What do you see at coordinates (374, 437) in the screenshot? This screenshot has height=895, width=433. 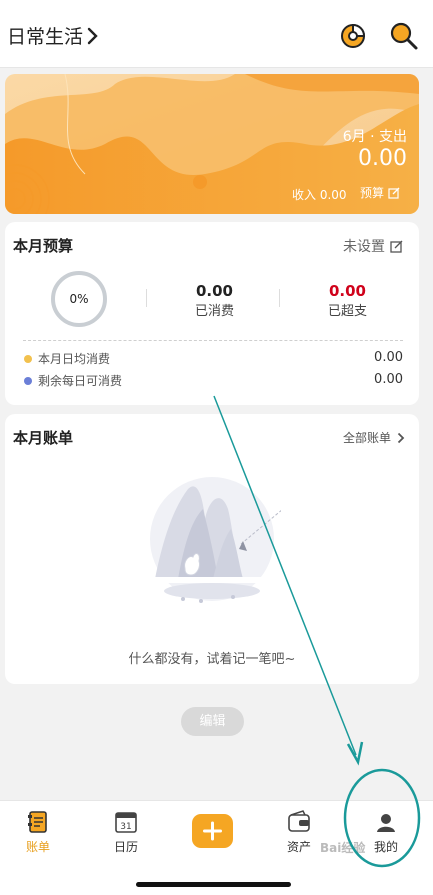 I see `all-bills-link: 全部账单` at bounding box center [374, 437].